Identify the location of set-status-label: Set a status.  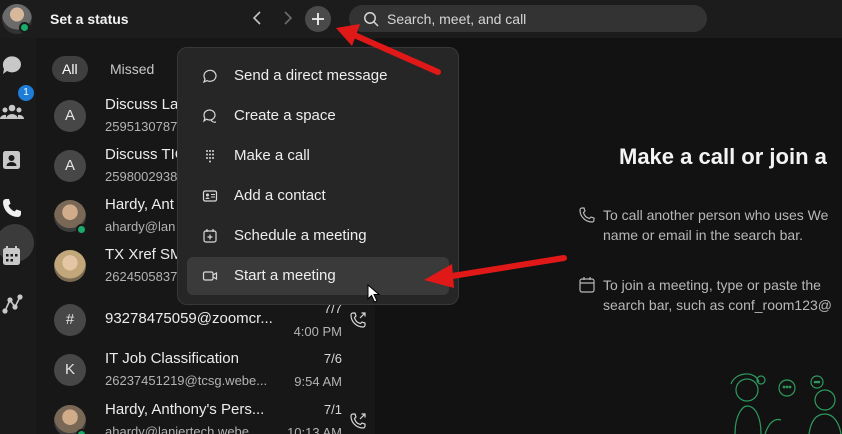
(89, 19).